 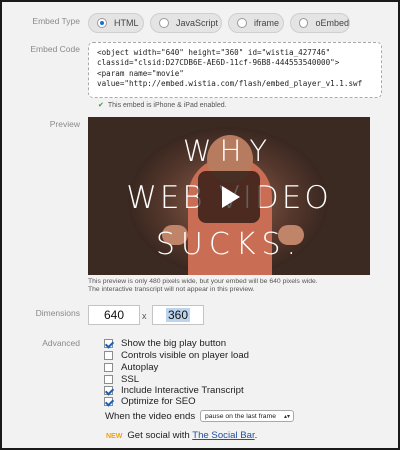 I want to click on radio-selected-icon, so click(x=102, y=23).